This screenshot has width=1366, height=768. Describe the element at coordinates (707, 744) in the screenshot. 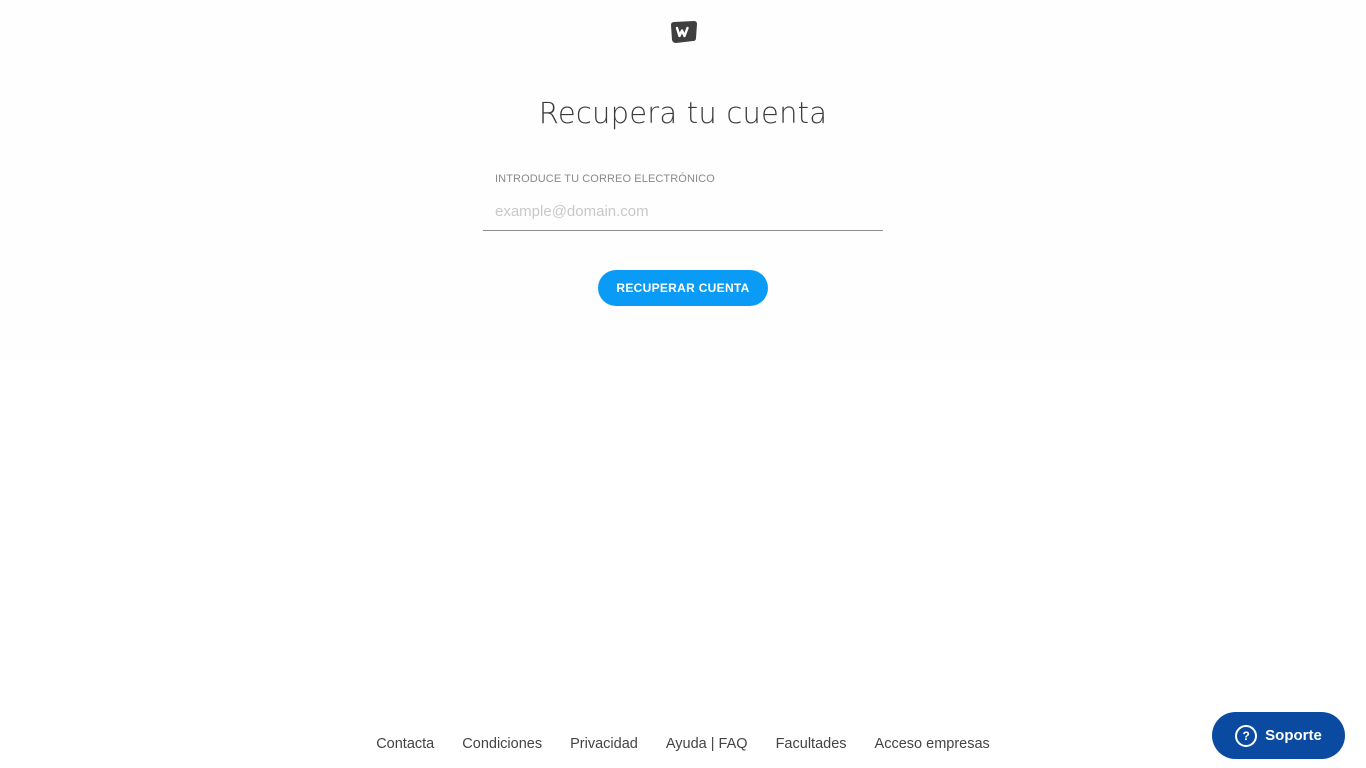

I see `footer-link-ayuda-faq: Ayuda | FAQ` at that location.